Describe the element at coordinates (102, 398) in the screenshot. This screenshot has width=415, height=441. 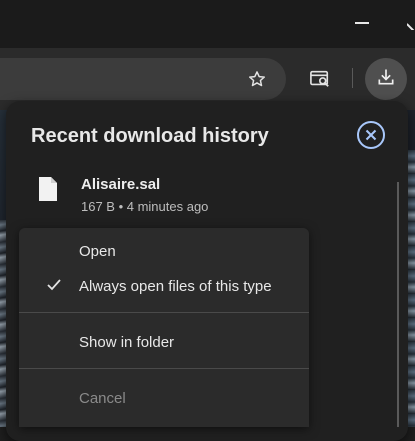
I see `menu-item-cancel: Cancel` at that location.